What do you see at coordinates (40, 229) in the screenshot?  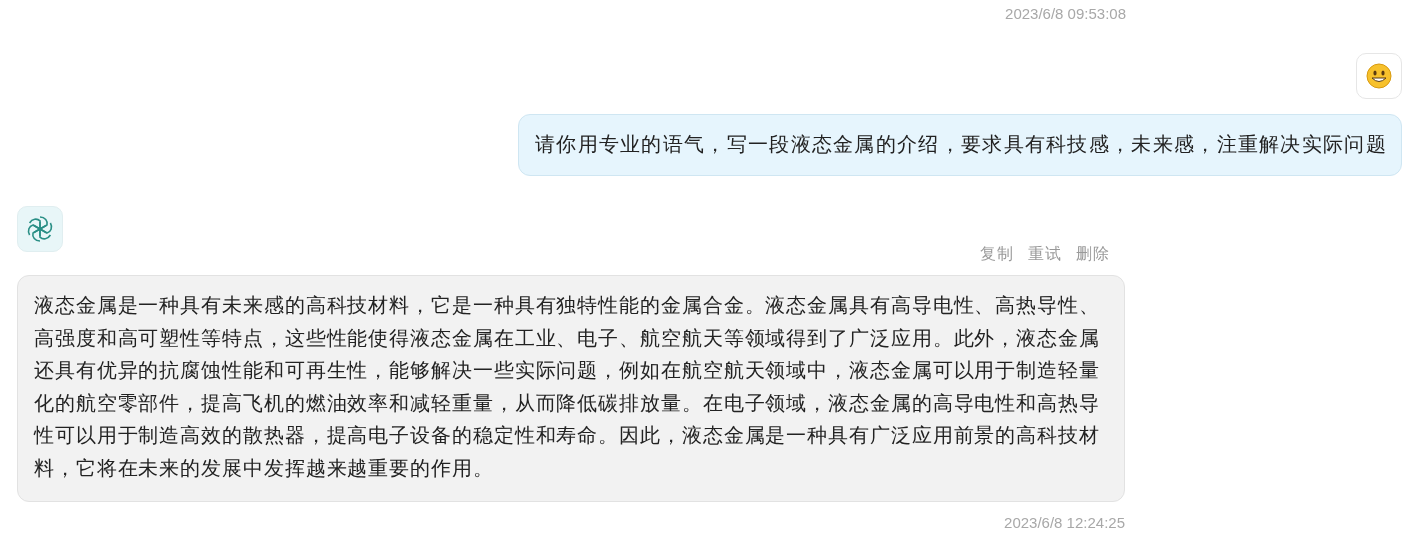 I see `knot-icon` at bounding box center [40, 229].